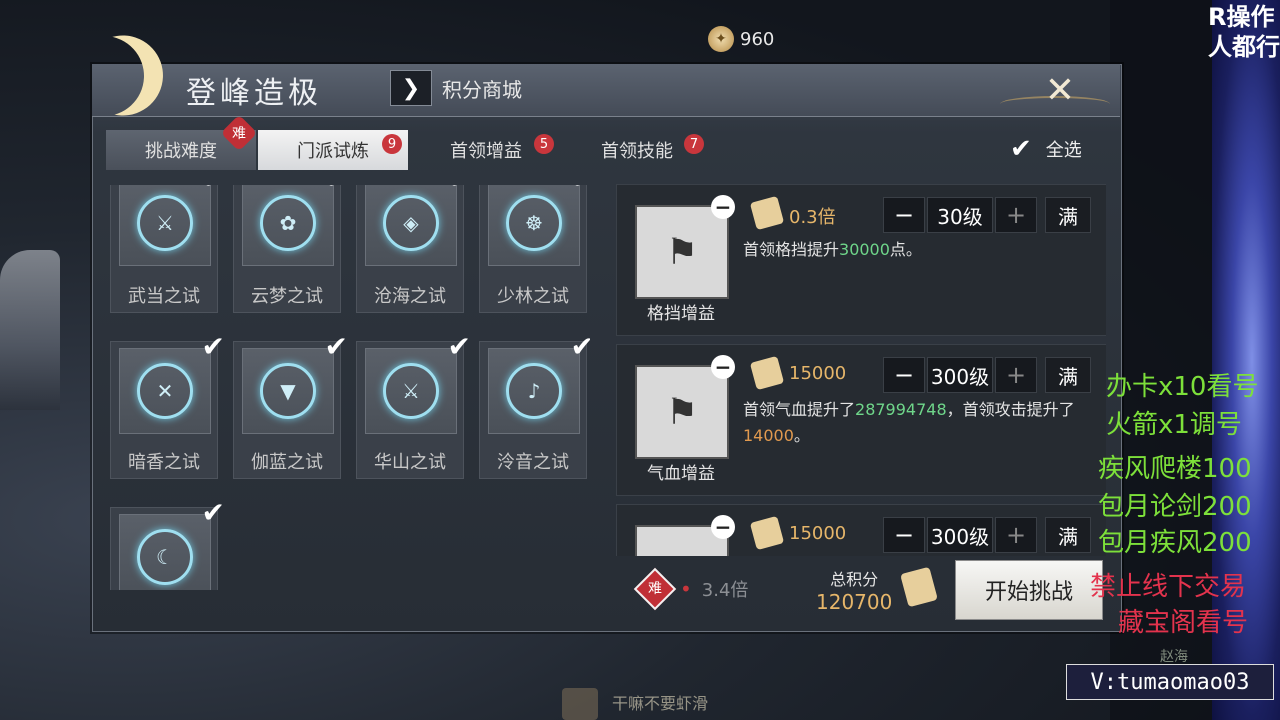 The width and height of the screenshot is (1280, 720). I want to click on tab-boss-buff: 首领增益 5, so click(490, 150).